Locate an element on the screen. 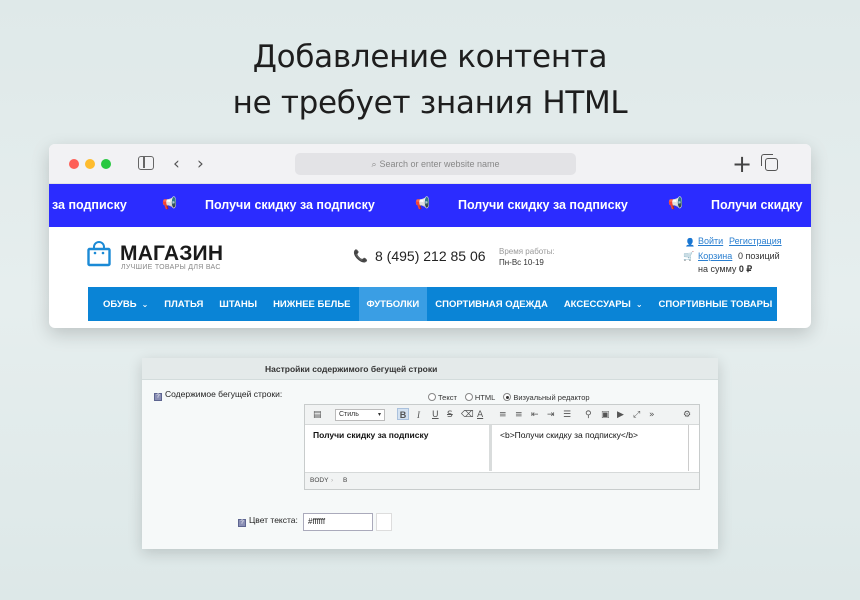 The width and height of the screenshot is (860, 600). menu-item-label: ОБУВЬ is located at coordinates (120, 304).